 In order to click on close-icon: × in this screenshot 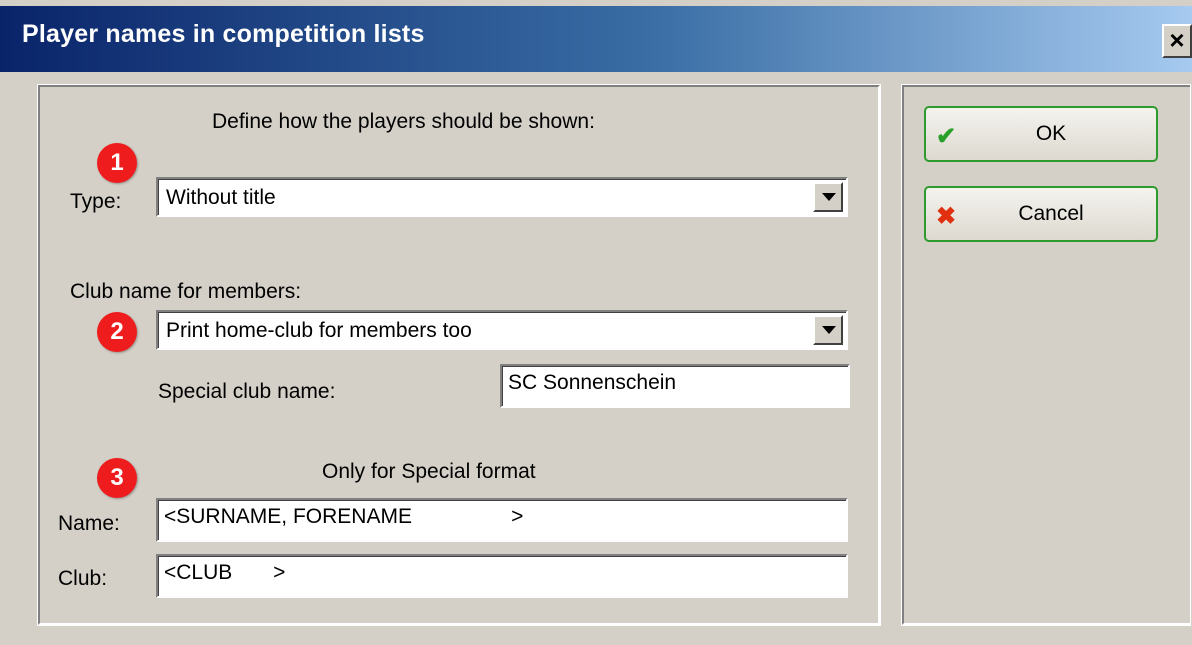, I will do `click(1177, 40)`.